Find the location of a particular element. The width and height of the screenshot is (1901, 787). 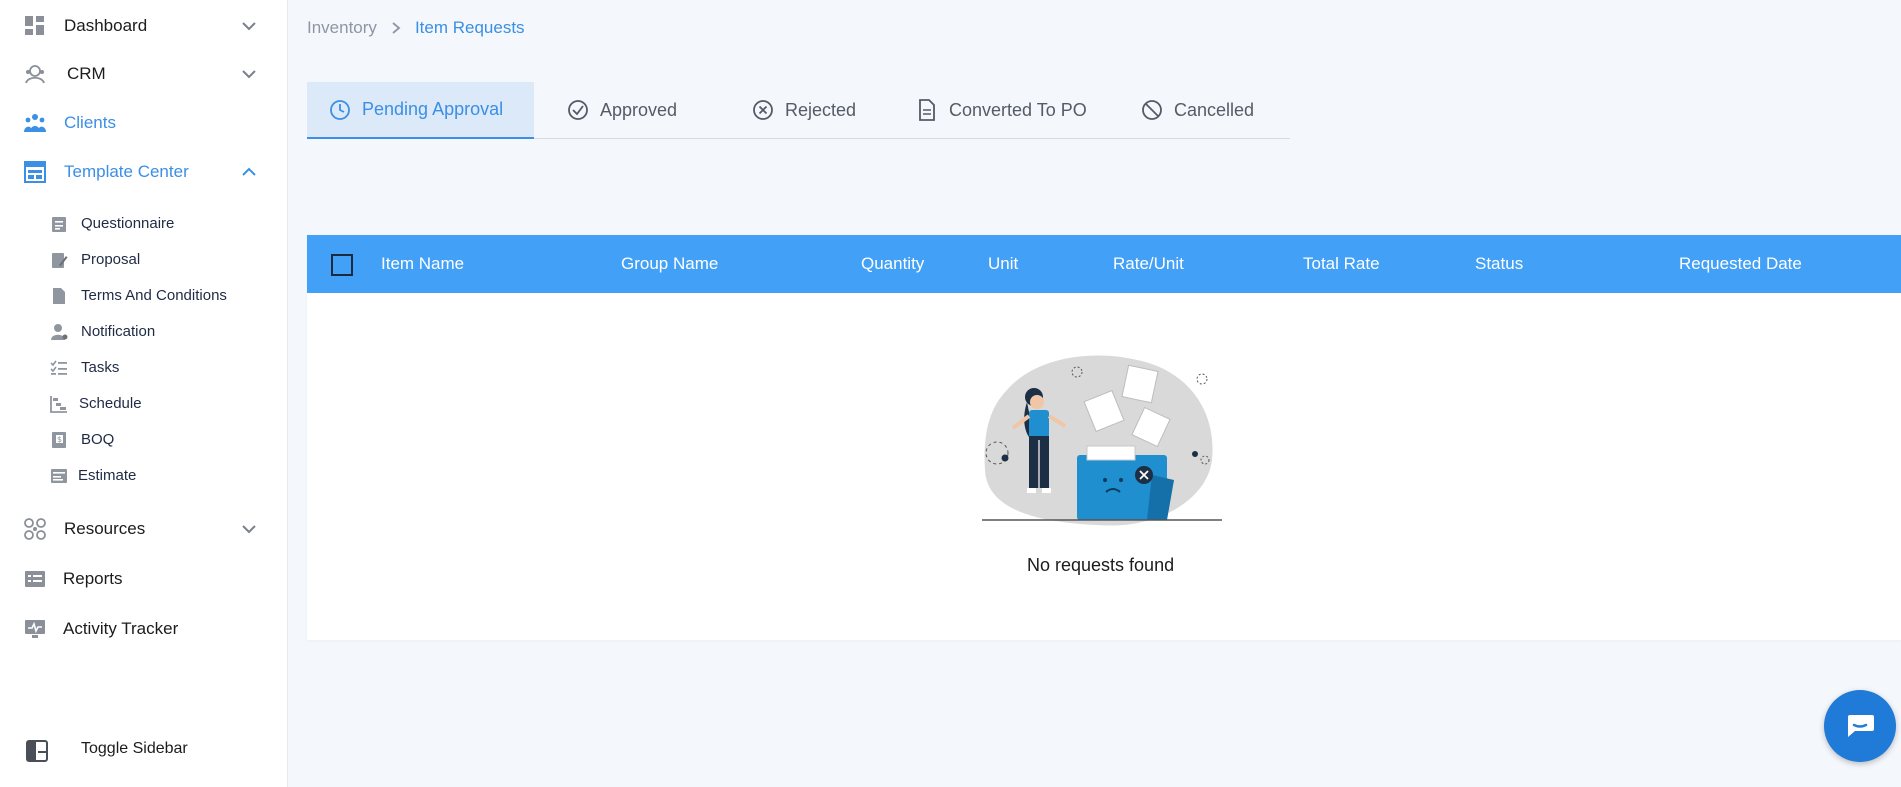

sidebar-subitem-label: Schedule is located at coordinates (110, 403).